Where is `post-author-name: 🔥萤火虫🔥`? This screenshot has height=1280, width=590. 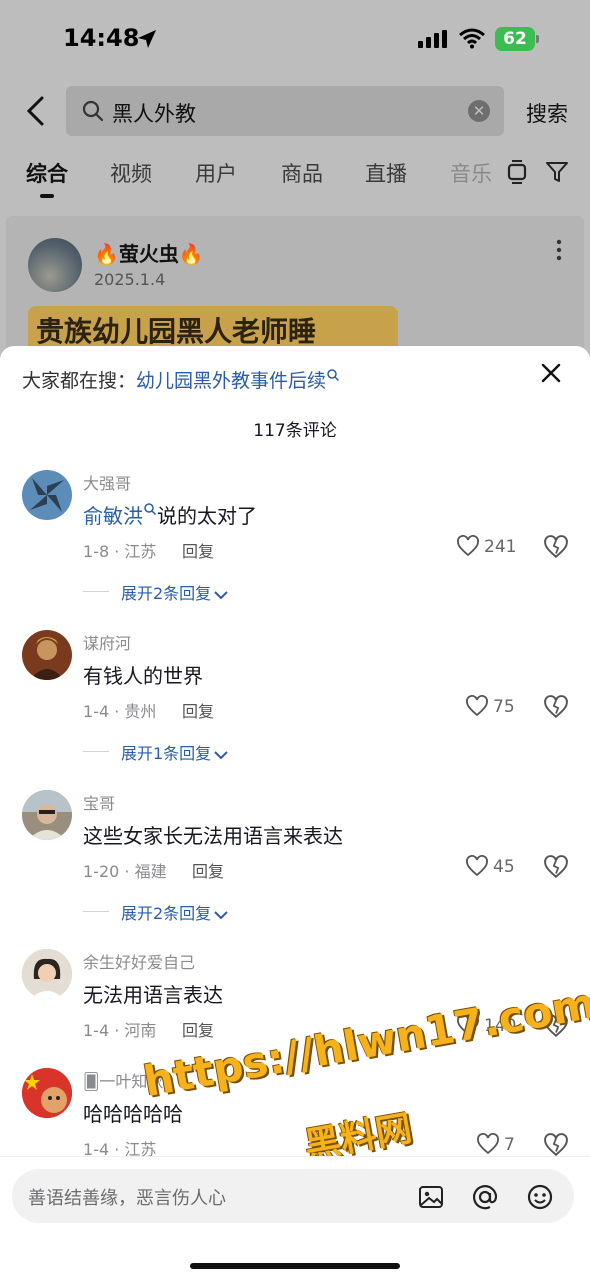 post-author-name: 🔥萤火虫🔥 is located at coordinates (149, 254).